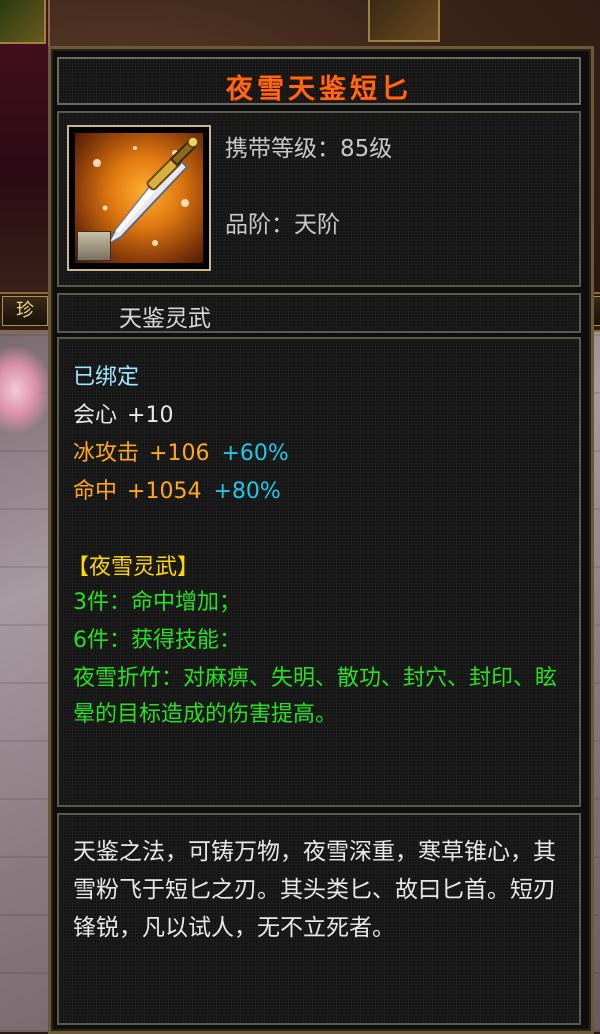  Describe the element at coordinates (319, 199) in the screenshot. I see `info-panel: 携带等级：85级 品阶：天阶` at that location.